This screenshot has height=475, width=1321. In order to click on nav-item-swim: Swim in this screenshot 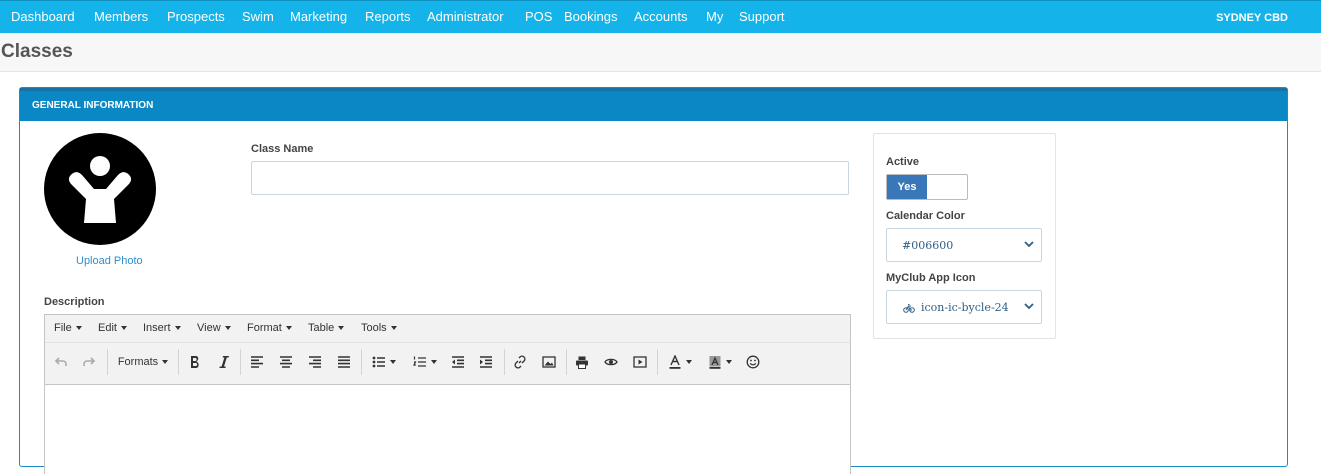, I will do `click(258, 17)`.